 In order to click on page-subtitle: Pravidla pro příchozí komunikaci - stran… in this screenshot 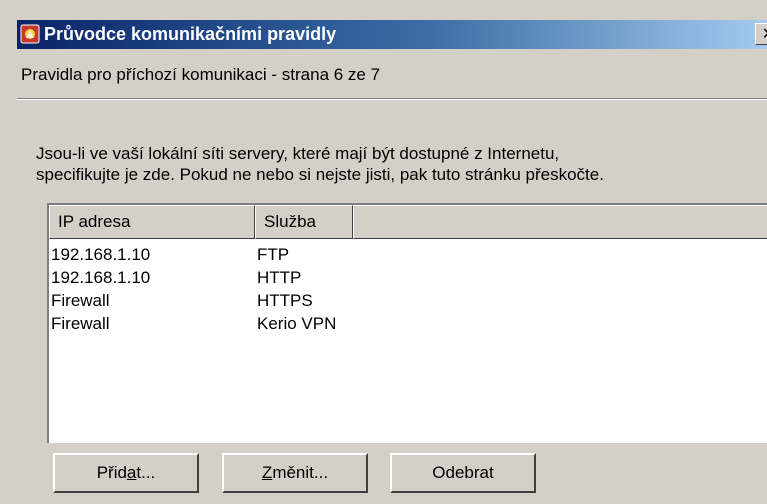, I will do `click(201, 74)`.